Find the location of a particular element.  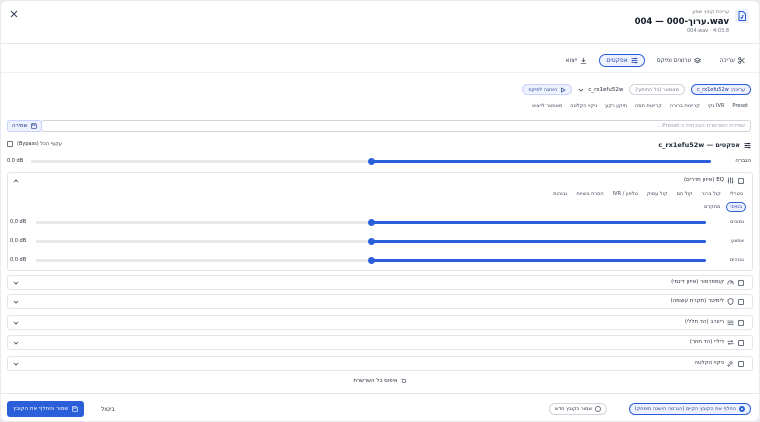

eq-label: EQ (איזון תדרים) is located at coordinates (703, 180).